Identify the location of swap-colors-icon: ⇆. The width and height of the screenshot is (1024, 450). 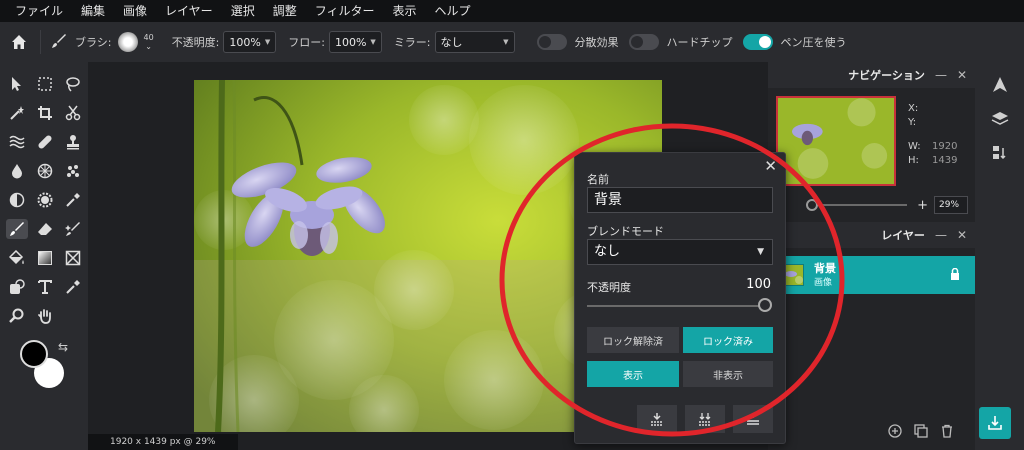
(63, 347).